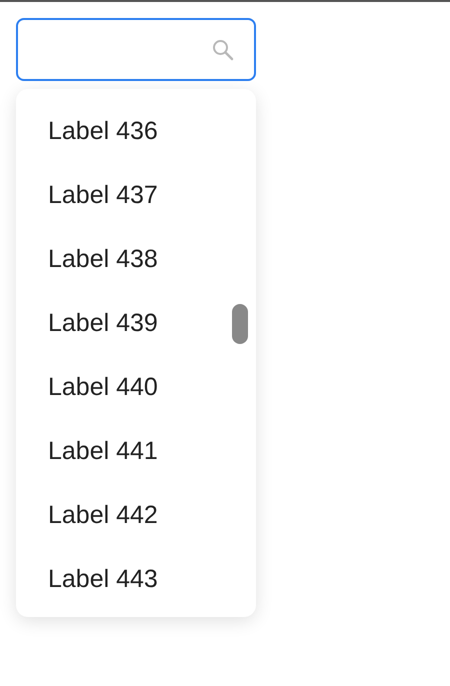  What do you see at coordinates (223, 49) in the screenshot?
I see `search-icon` at bounding box center [223, 49].